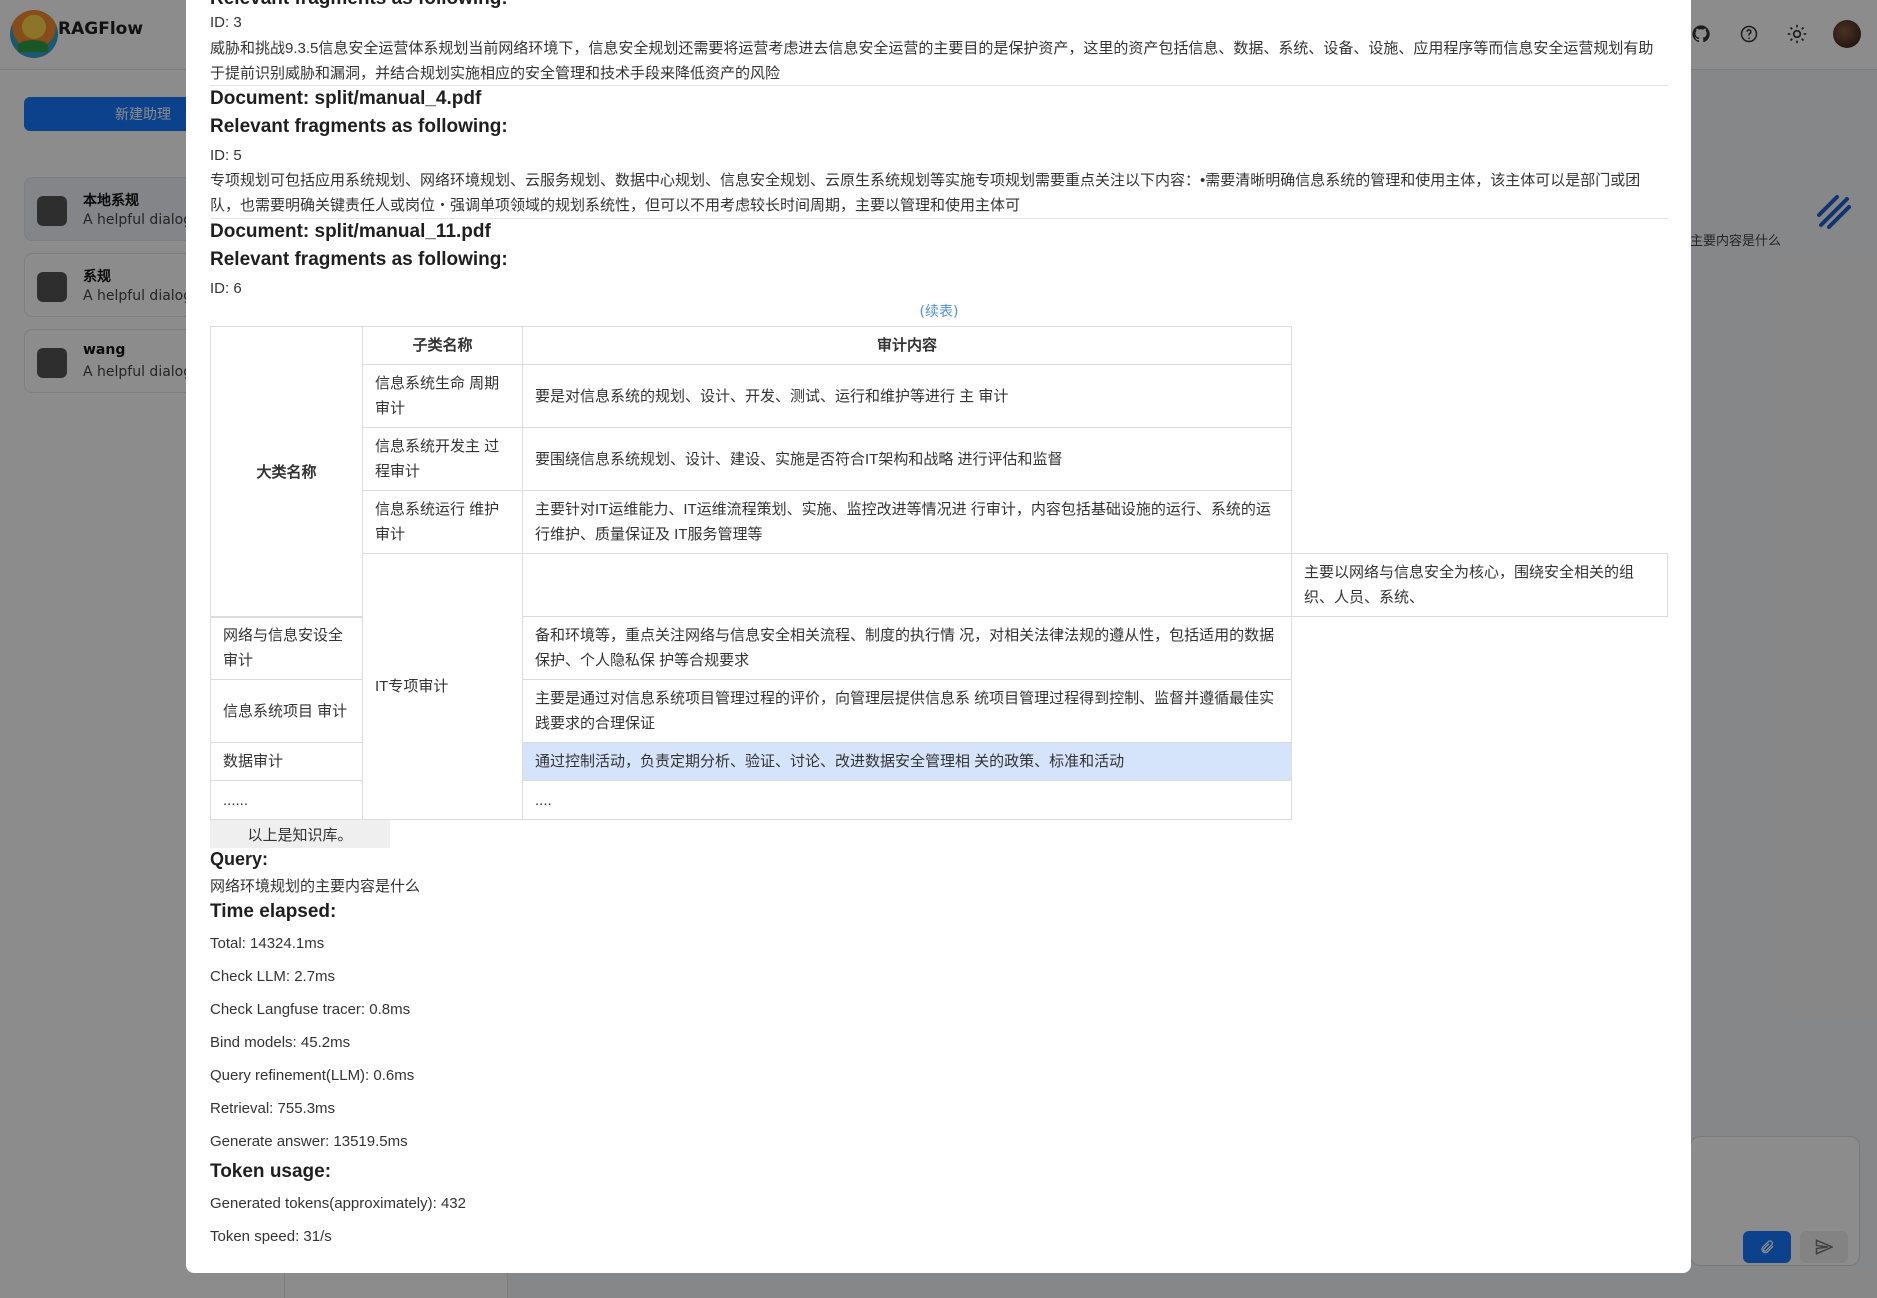 The width and height of the screenshot is (1877, 1298). I want to click on fragment-id: ID: 3, so click(226, 22).